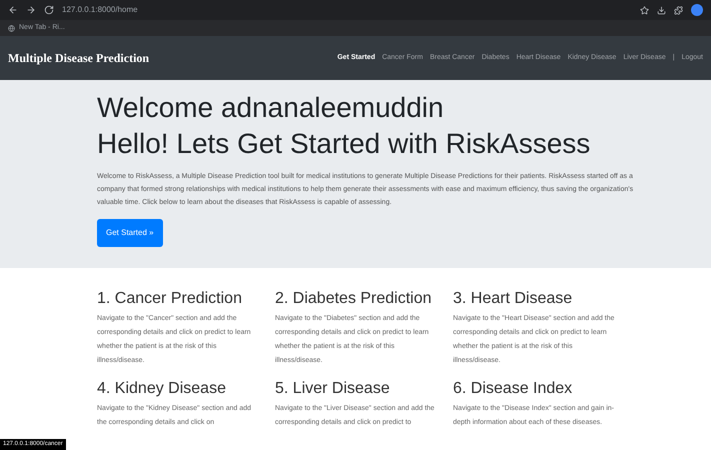  Describe the element at coordinates (170, 299) in the screenshot. I see `card-title: 1. Cancer Prediction` at that location.